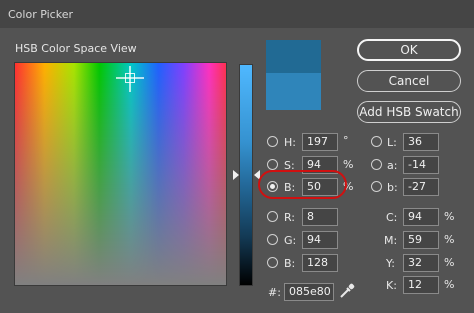  Describe the element at coordinates (421, 142) in the screenshot. I see `l-input: 36` at that location.